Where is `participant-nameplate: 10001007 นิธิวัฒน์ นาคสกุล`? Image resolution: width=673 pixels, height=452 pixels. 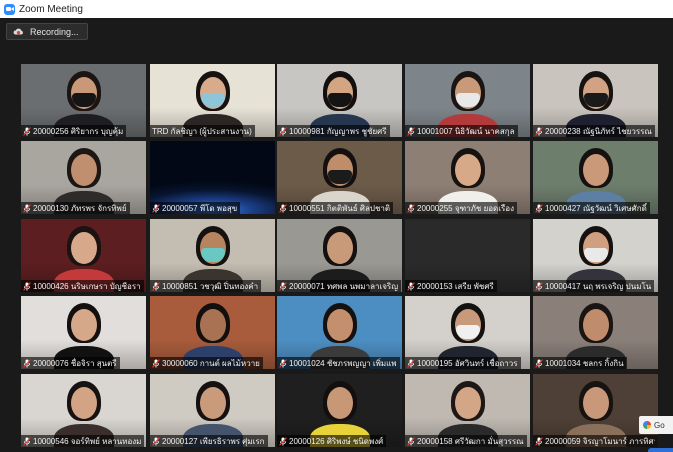
participant-nameplate: 10001007 นิธิวัฒน์ นาคสกุล is located at coordinates (461, 131).